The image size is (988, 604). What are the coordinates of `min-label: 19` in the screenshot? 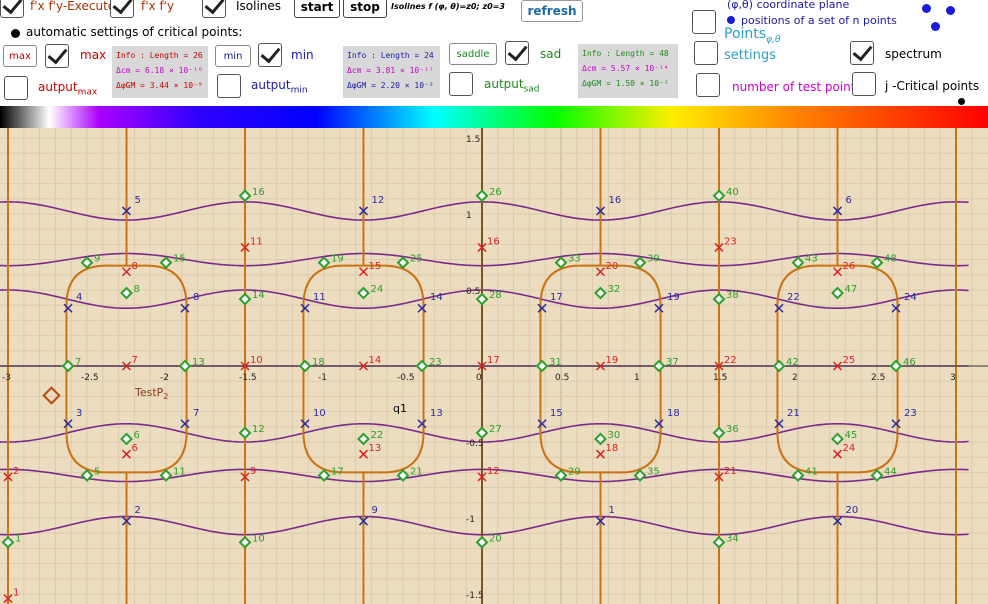 It's located at (673, 297).